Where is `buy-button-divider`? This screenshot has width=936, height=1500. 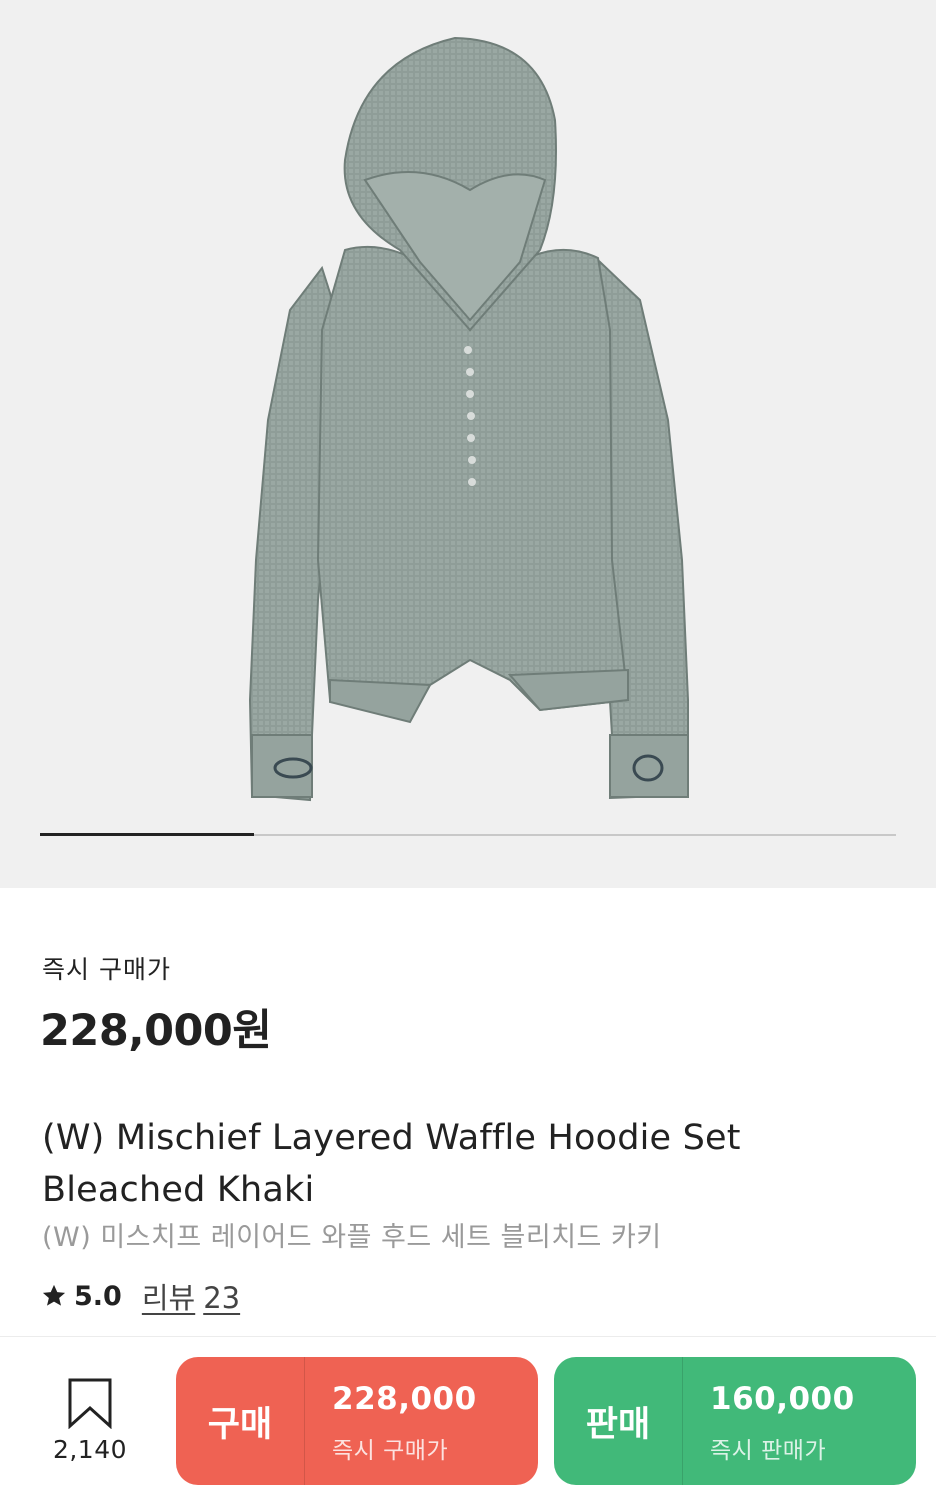 buy-button-divider is located at coordinates (304, 1421).